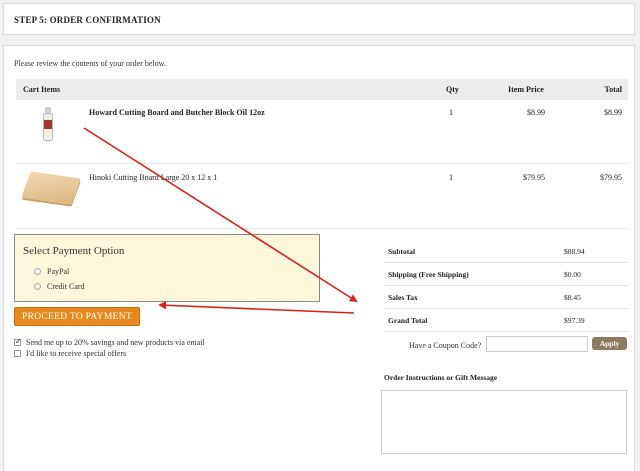 This screenshot has height=471, width=640. Describe the element at coordinates (452, 89) in the screenshot. I see `header-qty: Qty` at that location.